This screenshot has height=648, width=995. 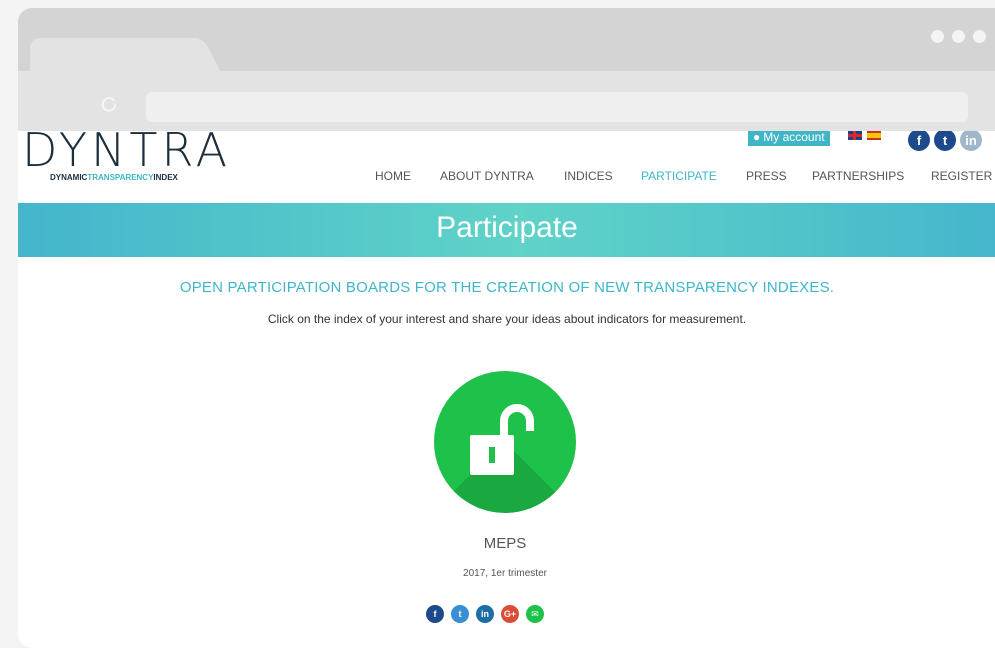 I want to click on share-buttons: f t in G+ ✉, so click(x=485, y=614).